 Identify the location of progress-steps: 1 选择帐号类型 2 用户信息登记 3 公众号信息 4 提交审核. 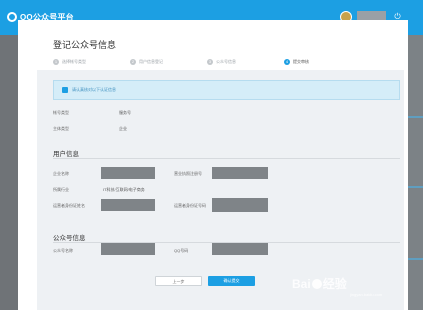
(218, 62).